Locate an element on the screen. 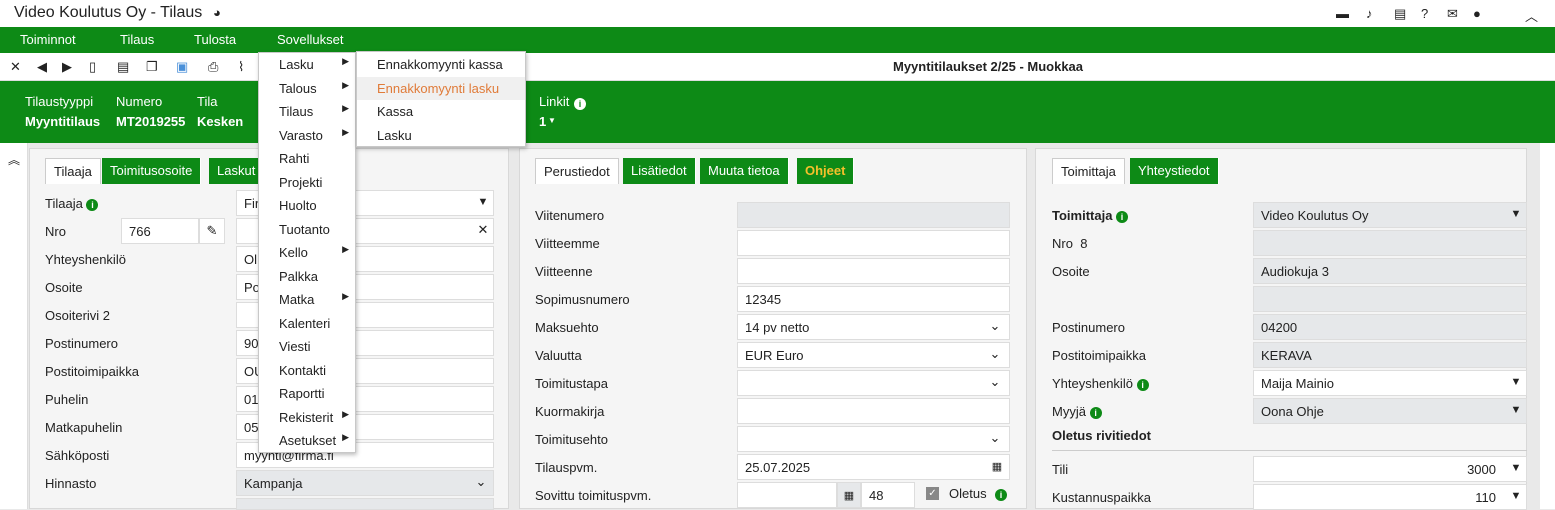 Image resolution: width=1555 pixels, height=510 pixels. print-icon: ⎙ is located at coordinates (213, 67).